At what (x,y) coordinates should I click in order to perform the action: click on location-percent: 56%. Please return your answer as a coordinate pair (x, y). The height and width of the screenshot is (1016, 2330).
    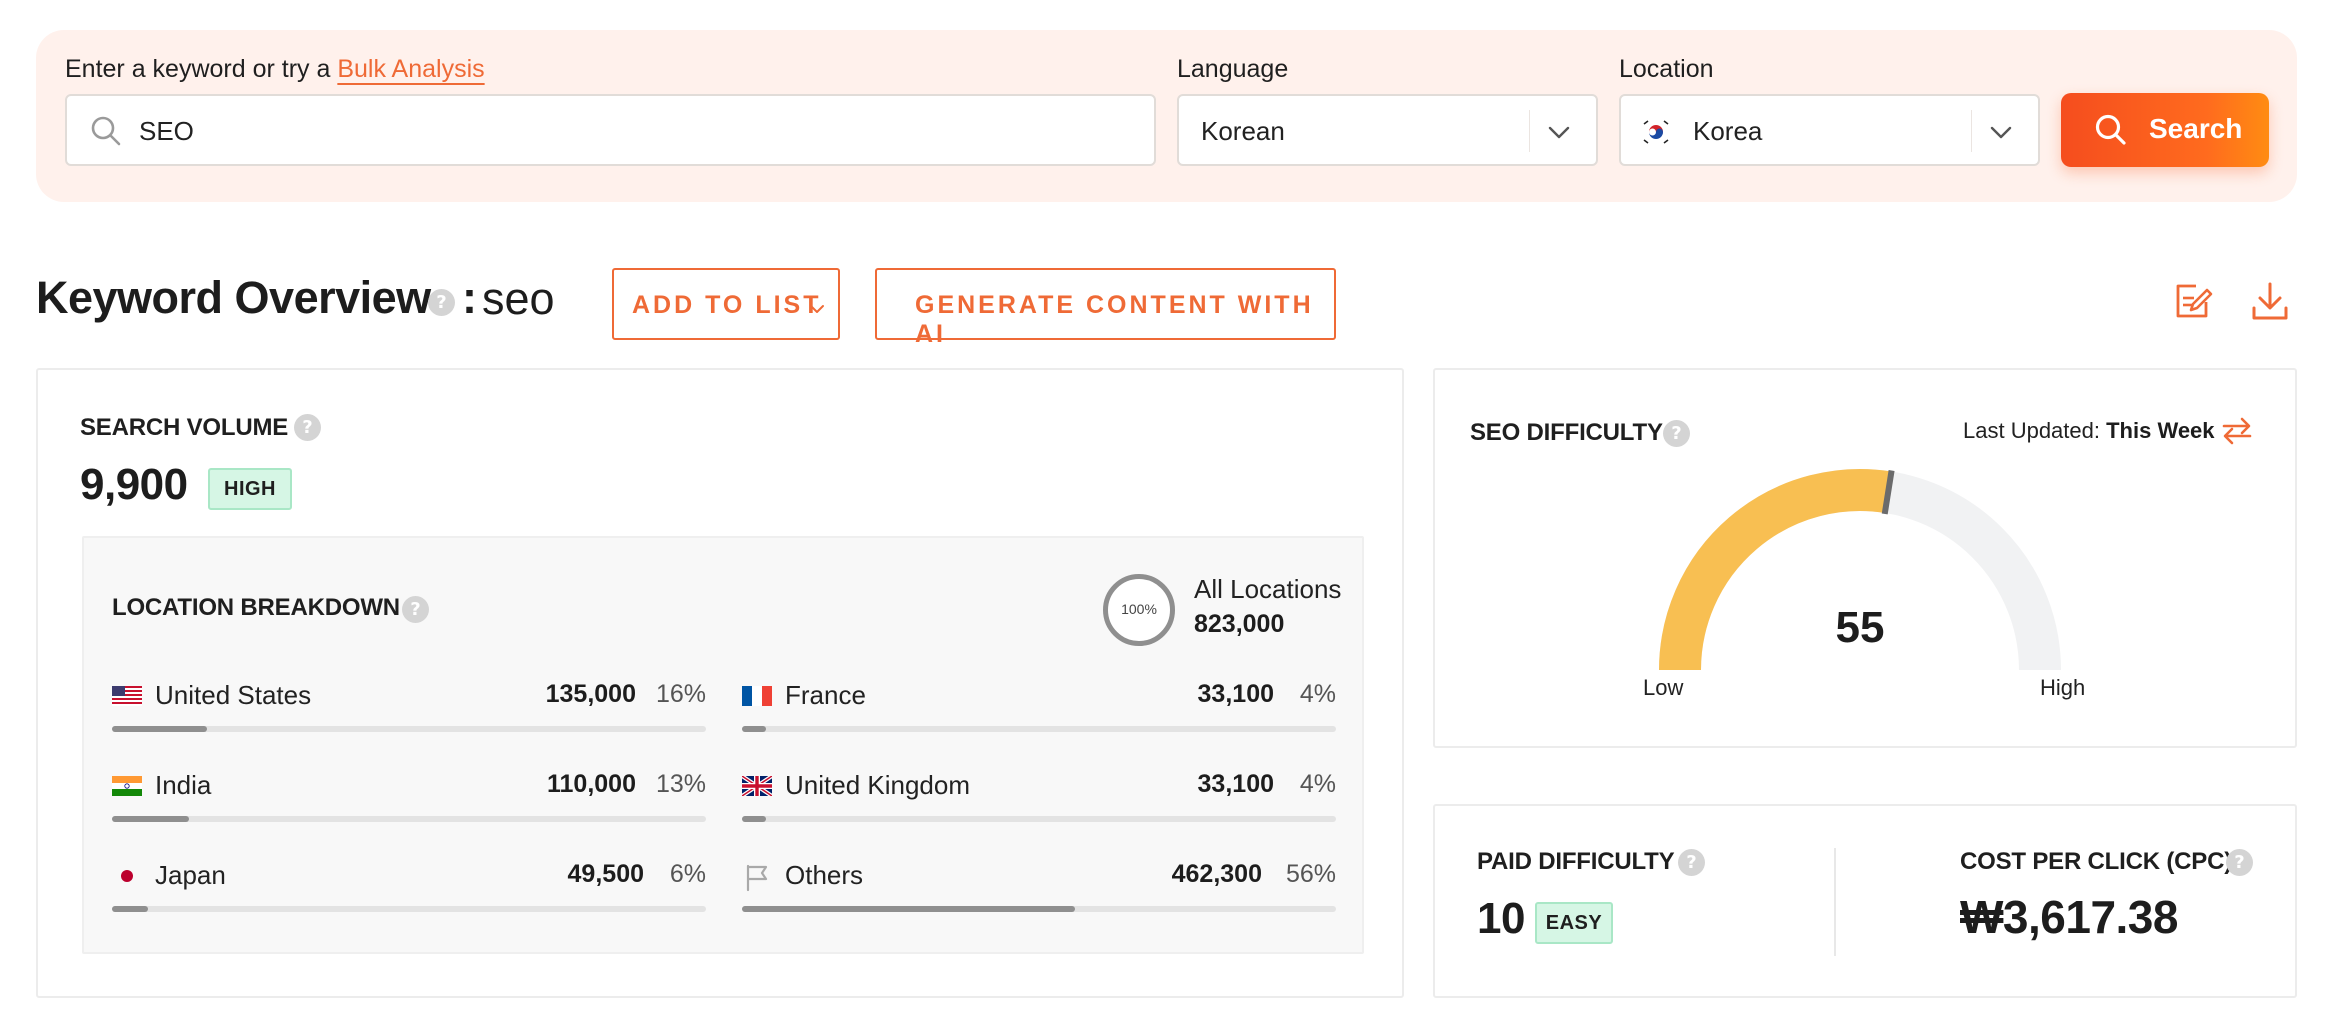
    Looking at the image, I should click on (1310, 874).